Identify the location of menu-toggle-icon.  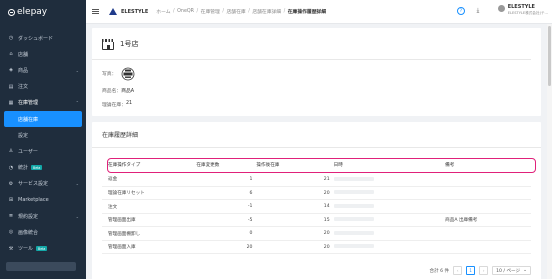
(95, 11).